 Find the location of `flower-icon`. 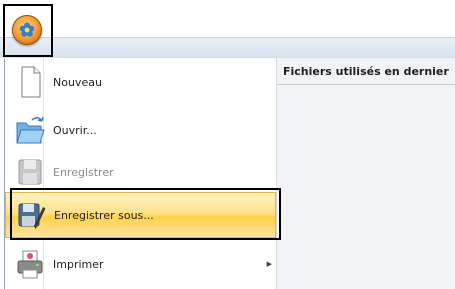

flower-icon is located at coordinates (27, 29).